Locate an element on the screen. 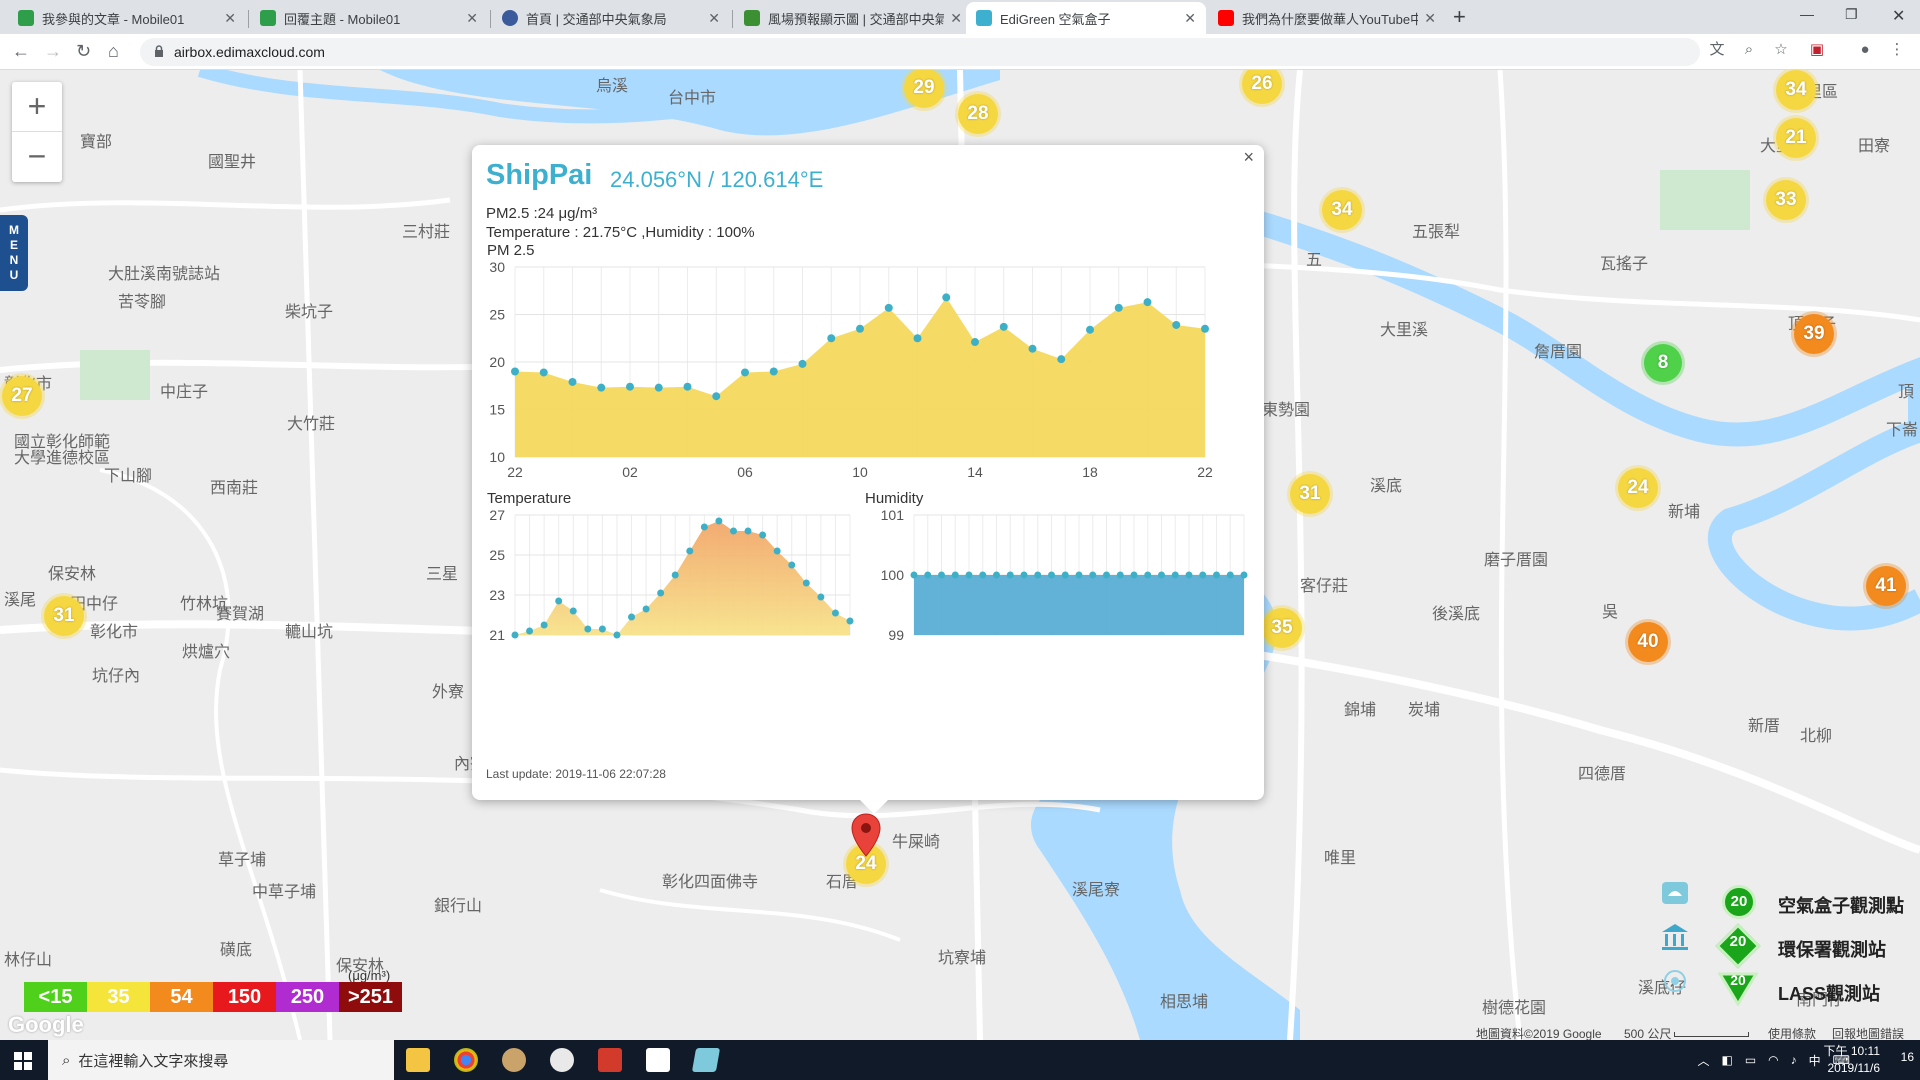 The height and width of the screenshot is (1080, 1920). minimize-button: — is located at coordinates (1807, 14).